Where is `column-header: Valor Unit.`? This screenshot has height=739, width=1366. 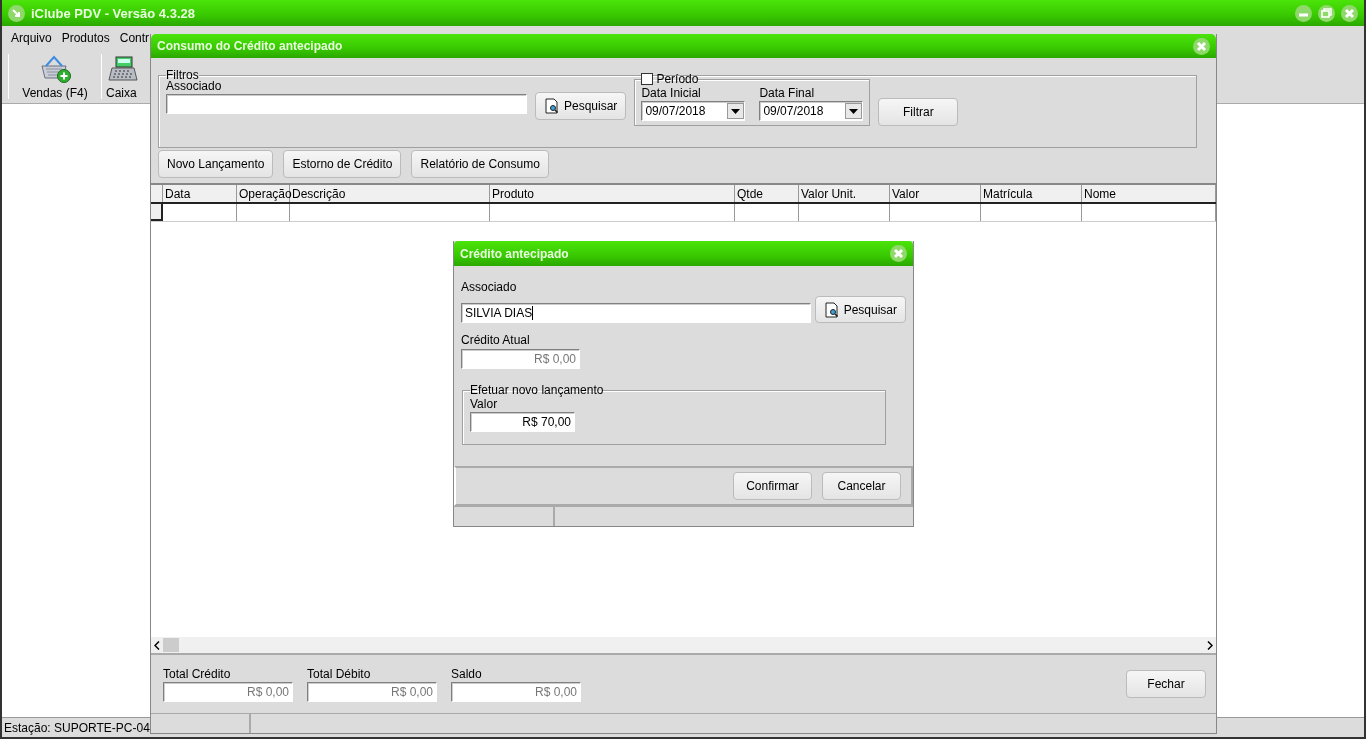 column-header: Valor Unit. is located at coordinates (844, 193).